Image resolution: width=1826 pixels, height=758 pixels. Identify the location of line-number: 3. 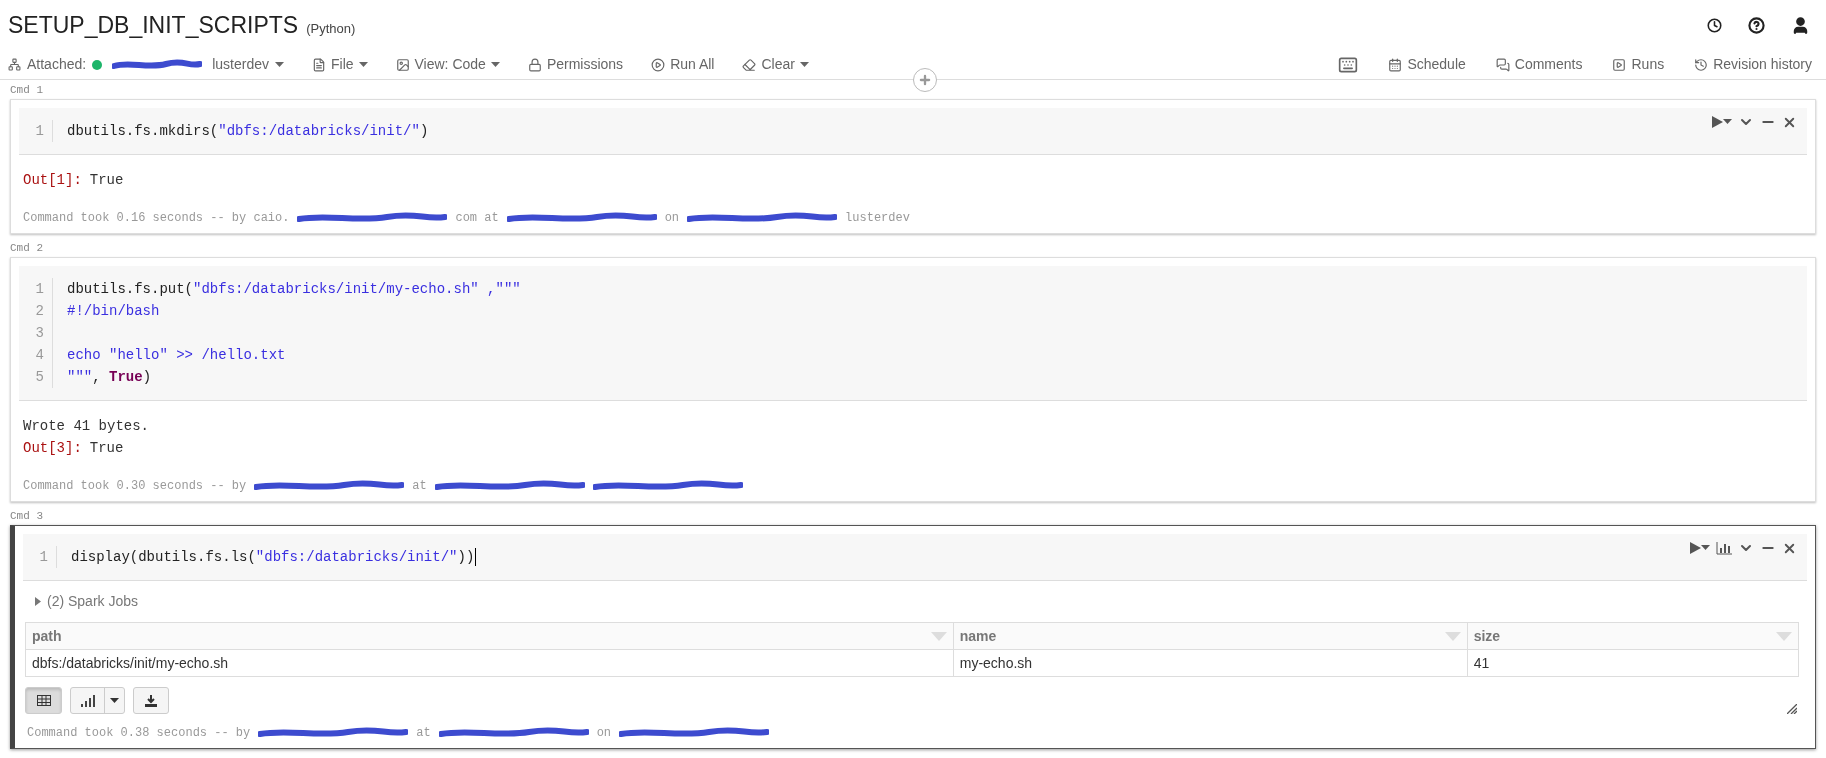
(39, 333).